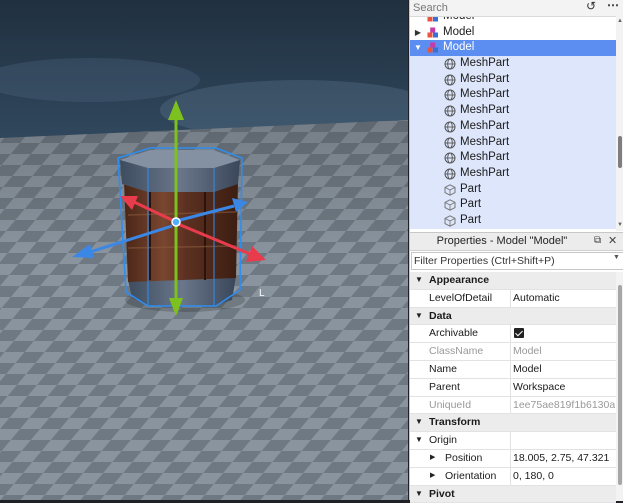 The image size is (623, 503). What do you see at coordinates (513, 48) in the screenshot?
I see `explorer-item-model: ▼ Model` at bounding box center [513, 48].